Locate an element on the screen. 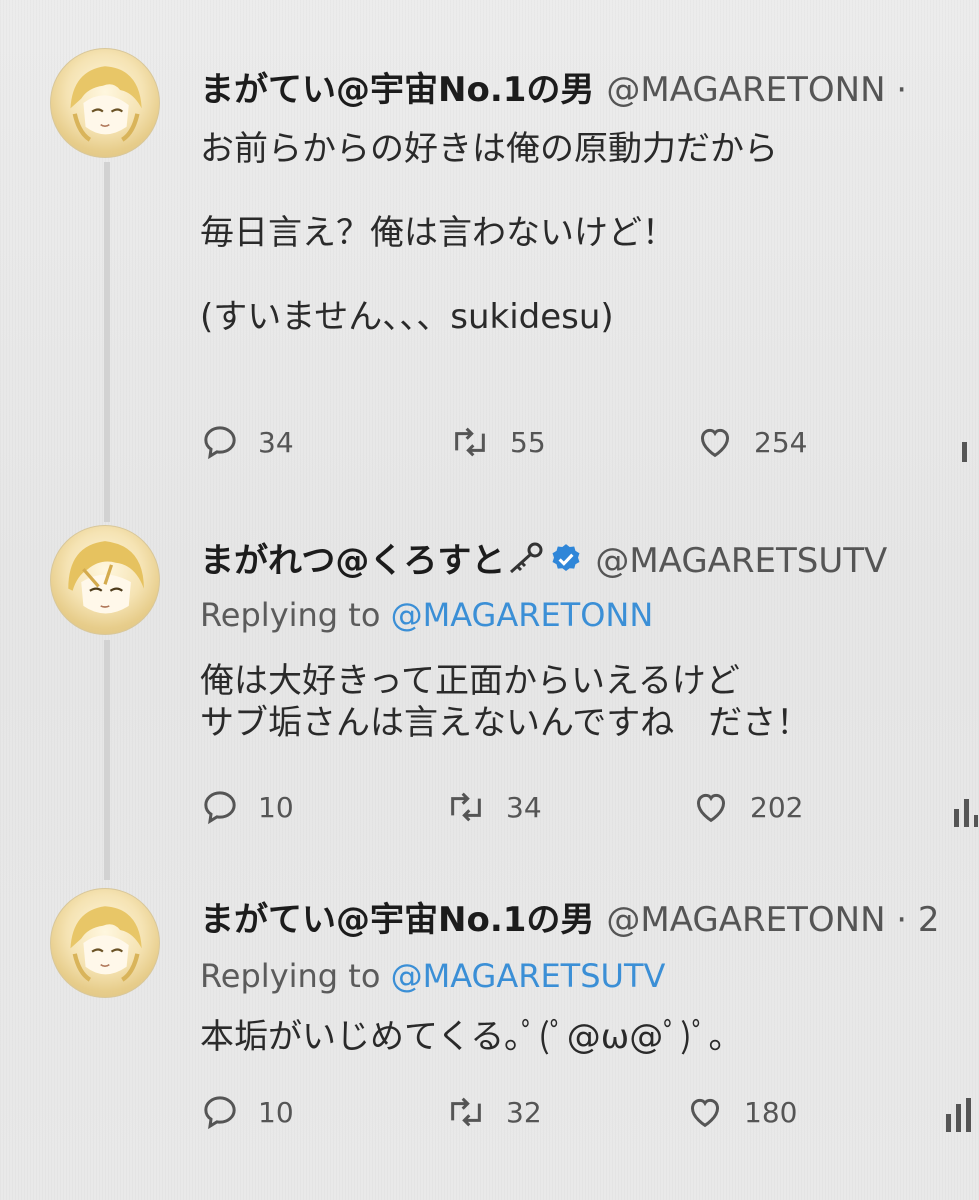  like-count: 180 is located at coordinates (771, 1112).